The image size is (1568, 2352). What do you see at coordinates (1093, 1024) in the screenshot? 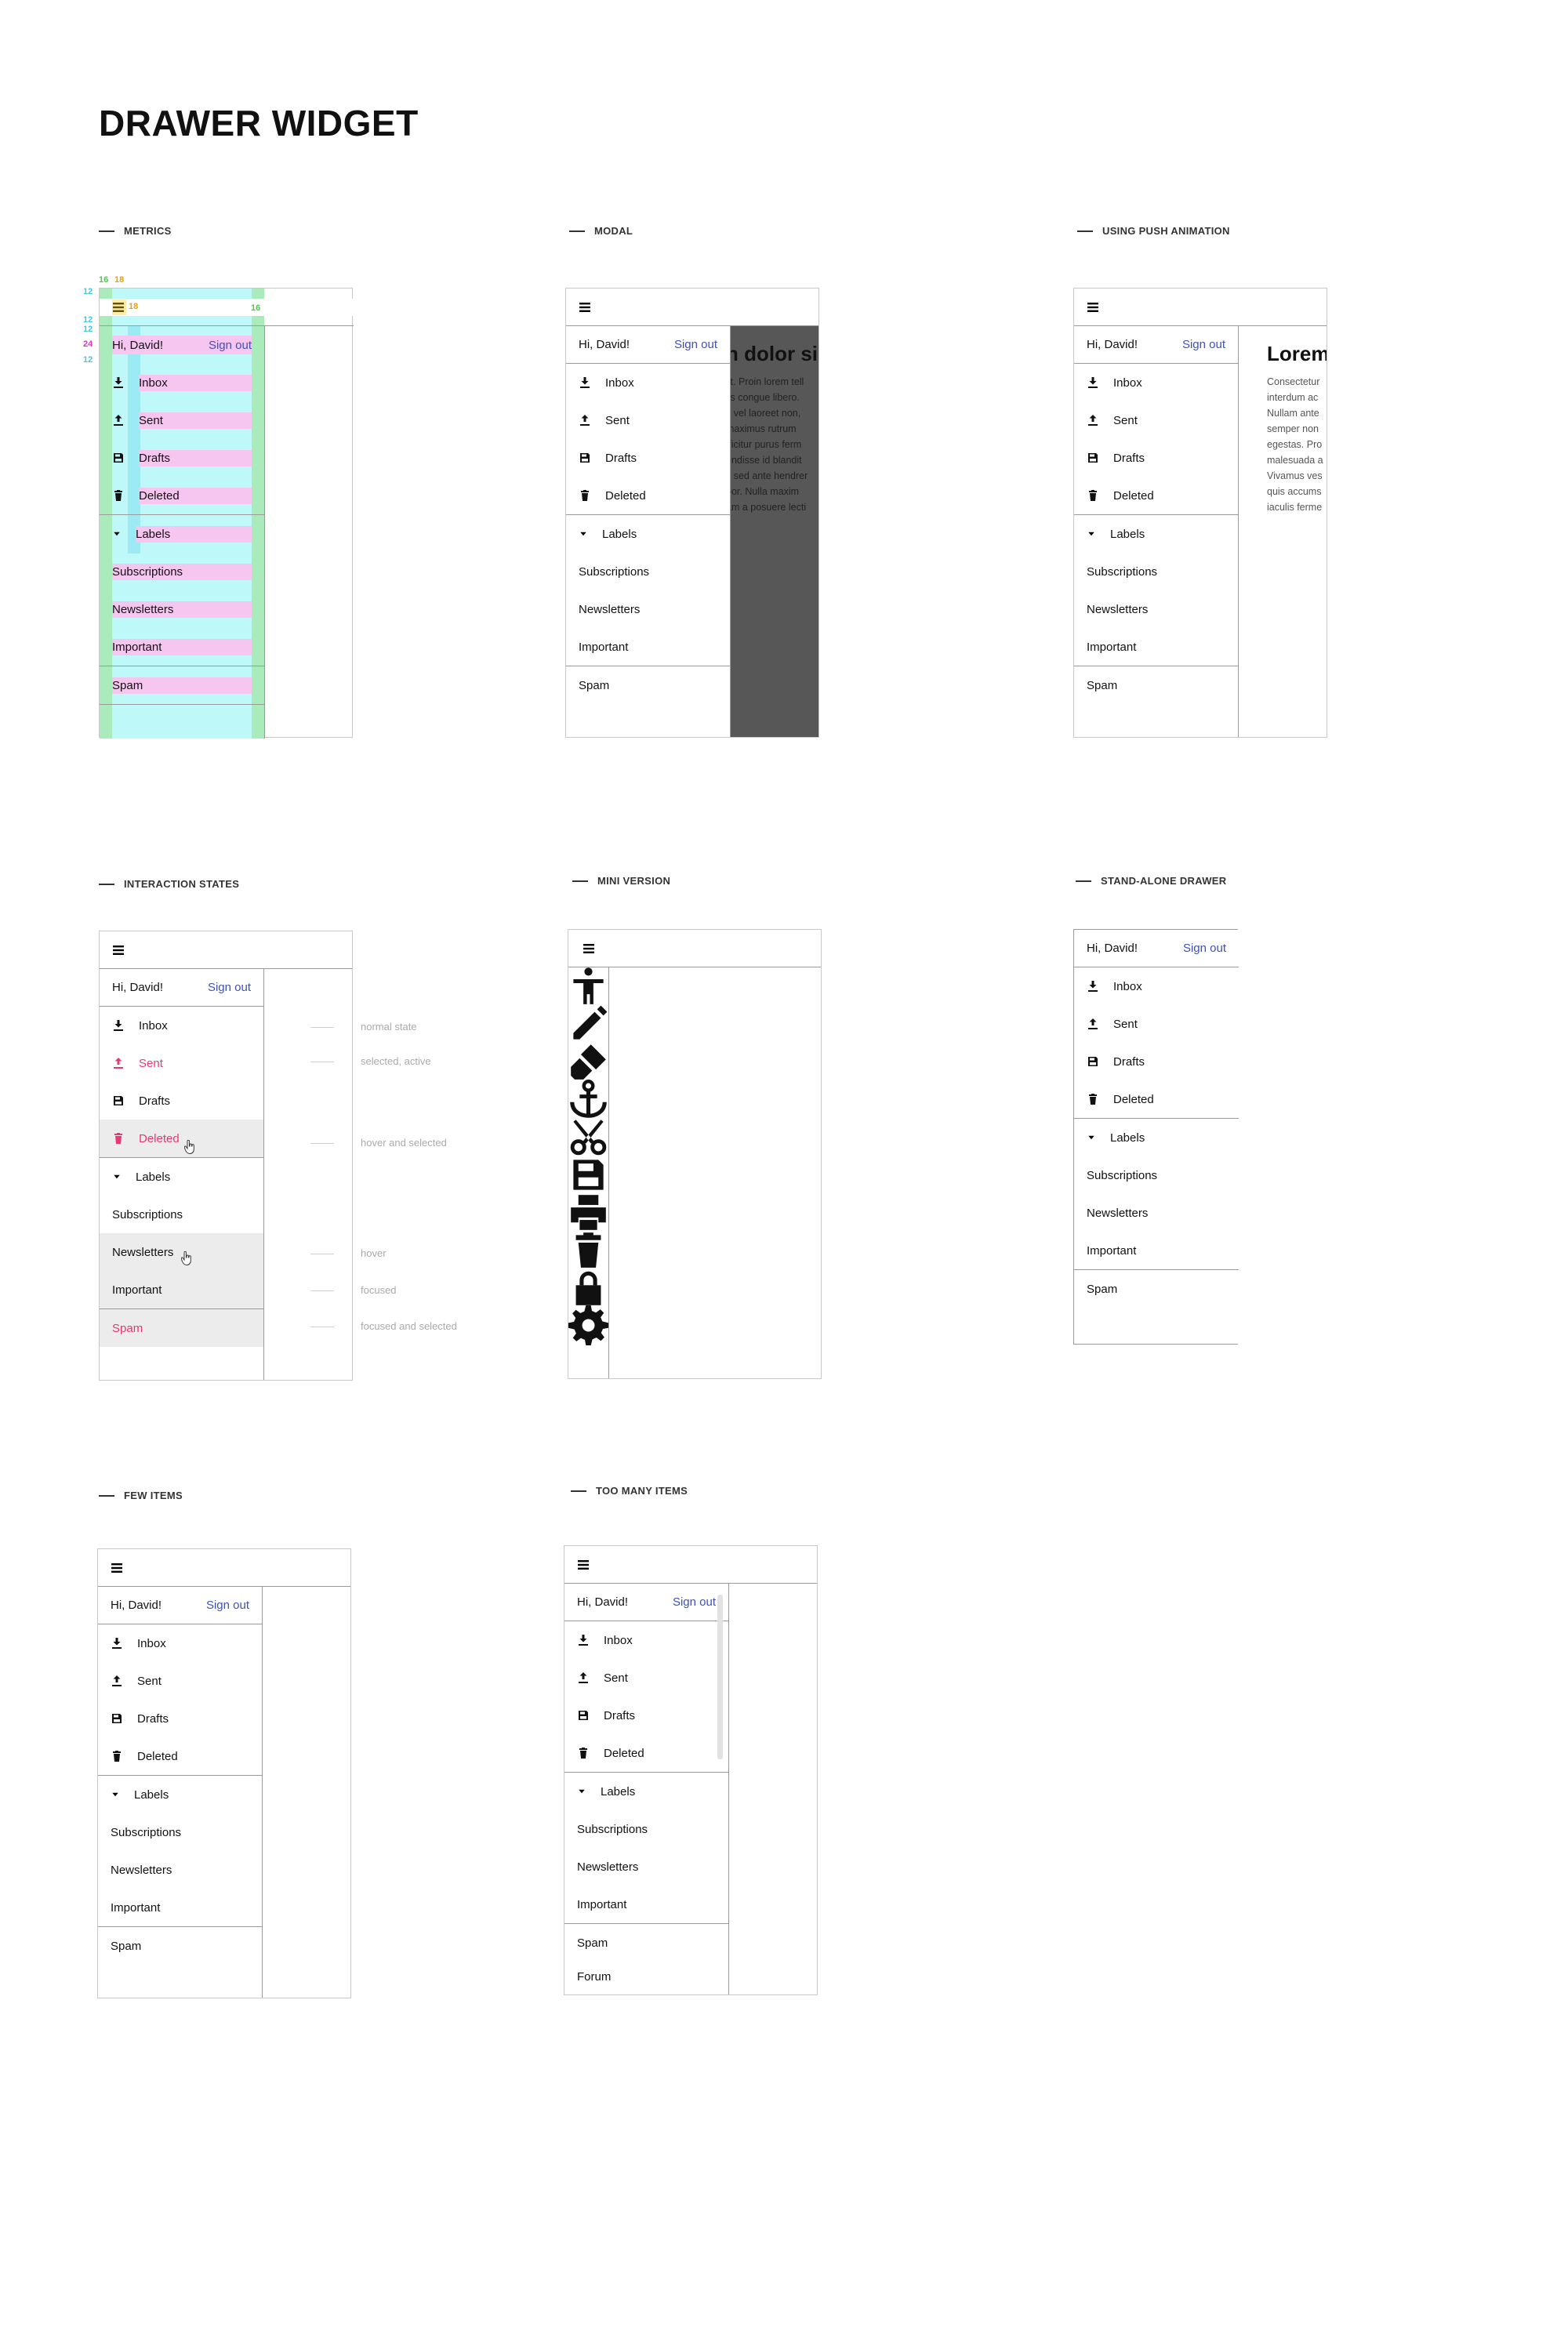
I see `upload-icon` at bounding box center [1093, 1024].